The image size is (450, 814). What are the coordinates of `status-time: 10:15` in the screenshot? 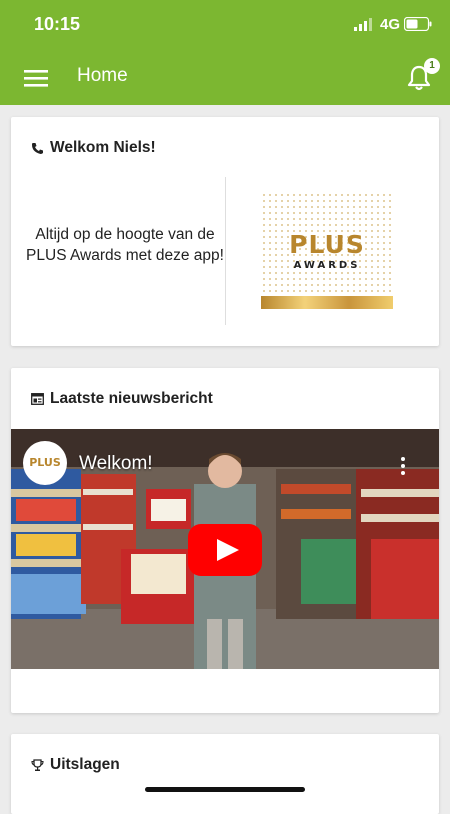 It's located at (57, 24).